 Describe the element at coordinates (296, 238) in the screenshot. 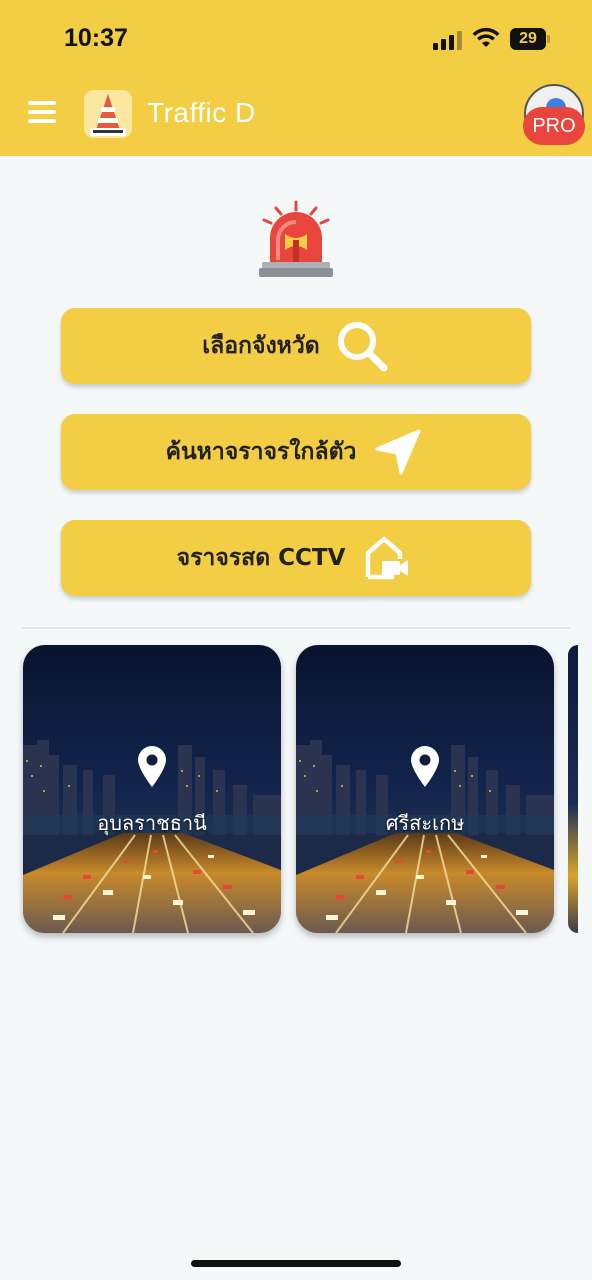

I see `siren-icon` at that location.